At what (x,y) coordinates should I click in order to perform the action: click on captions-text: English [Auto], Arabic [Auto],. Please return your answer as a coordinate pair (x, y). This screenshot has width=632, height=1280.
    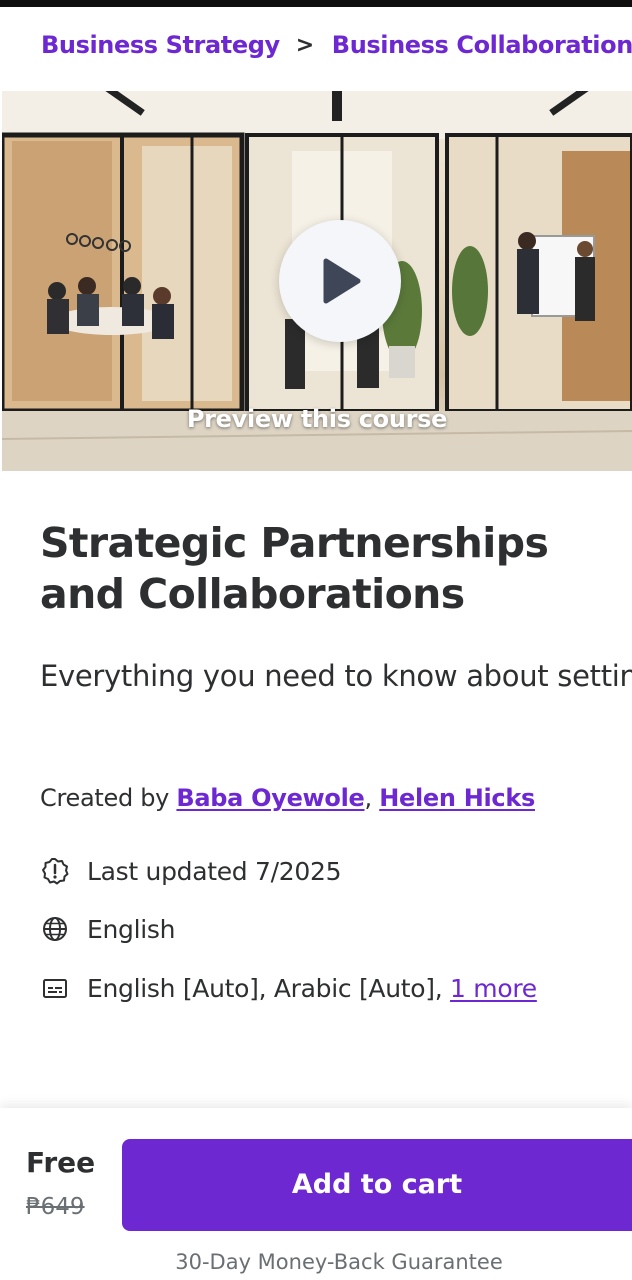
    Looking at the image, I should click on (265, 988).